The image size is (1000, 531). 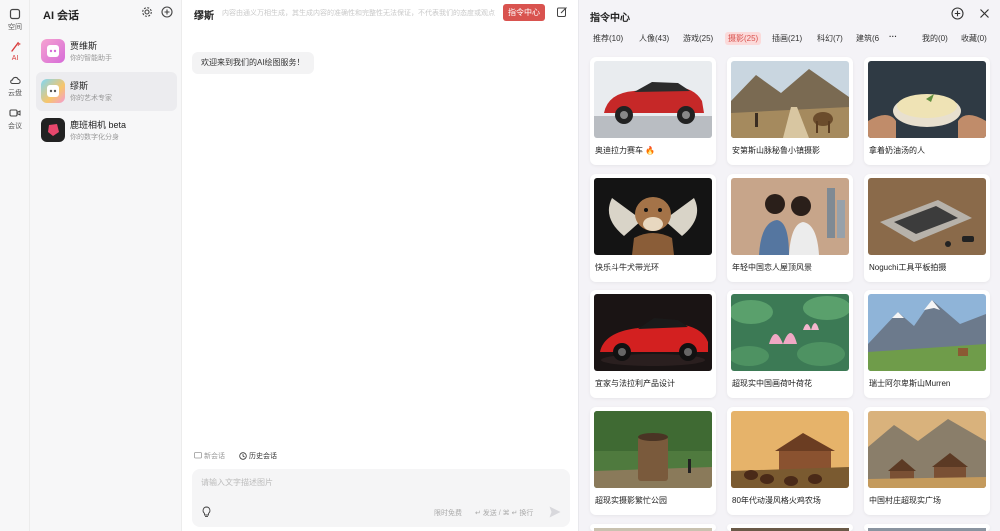 What do you see at coordinates (504, 513) in the screenshot?
I see `send-hint: ↵ 发送 / ⌘ ↵ 换行` at bounding box center [504, 513].